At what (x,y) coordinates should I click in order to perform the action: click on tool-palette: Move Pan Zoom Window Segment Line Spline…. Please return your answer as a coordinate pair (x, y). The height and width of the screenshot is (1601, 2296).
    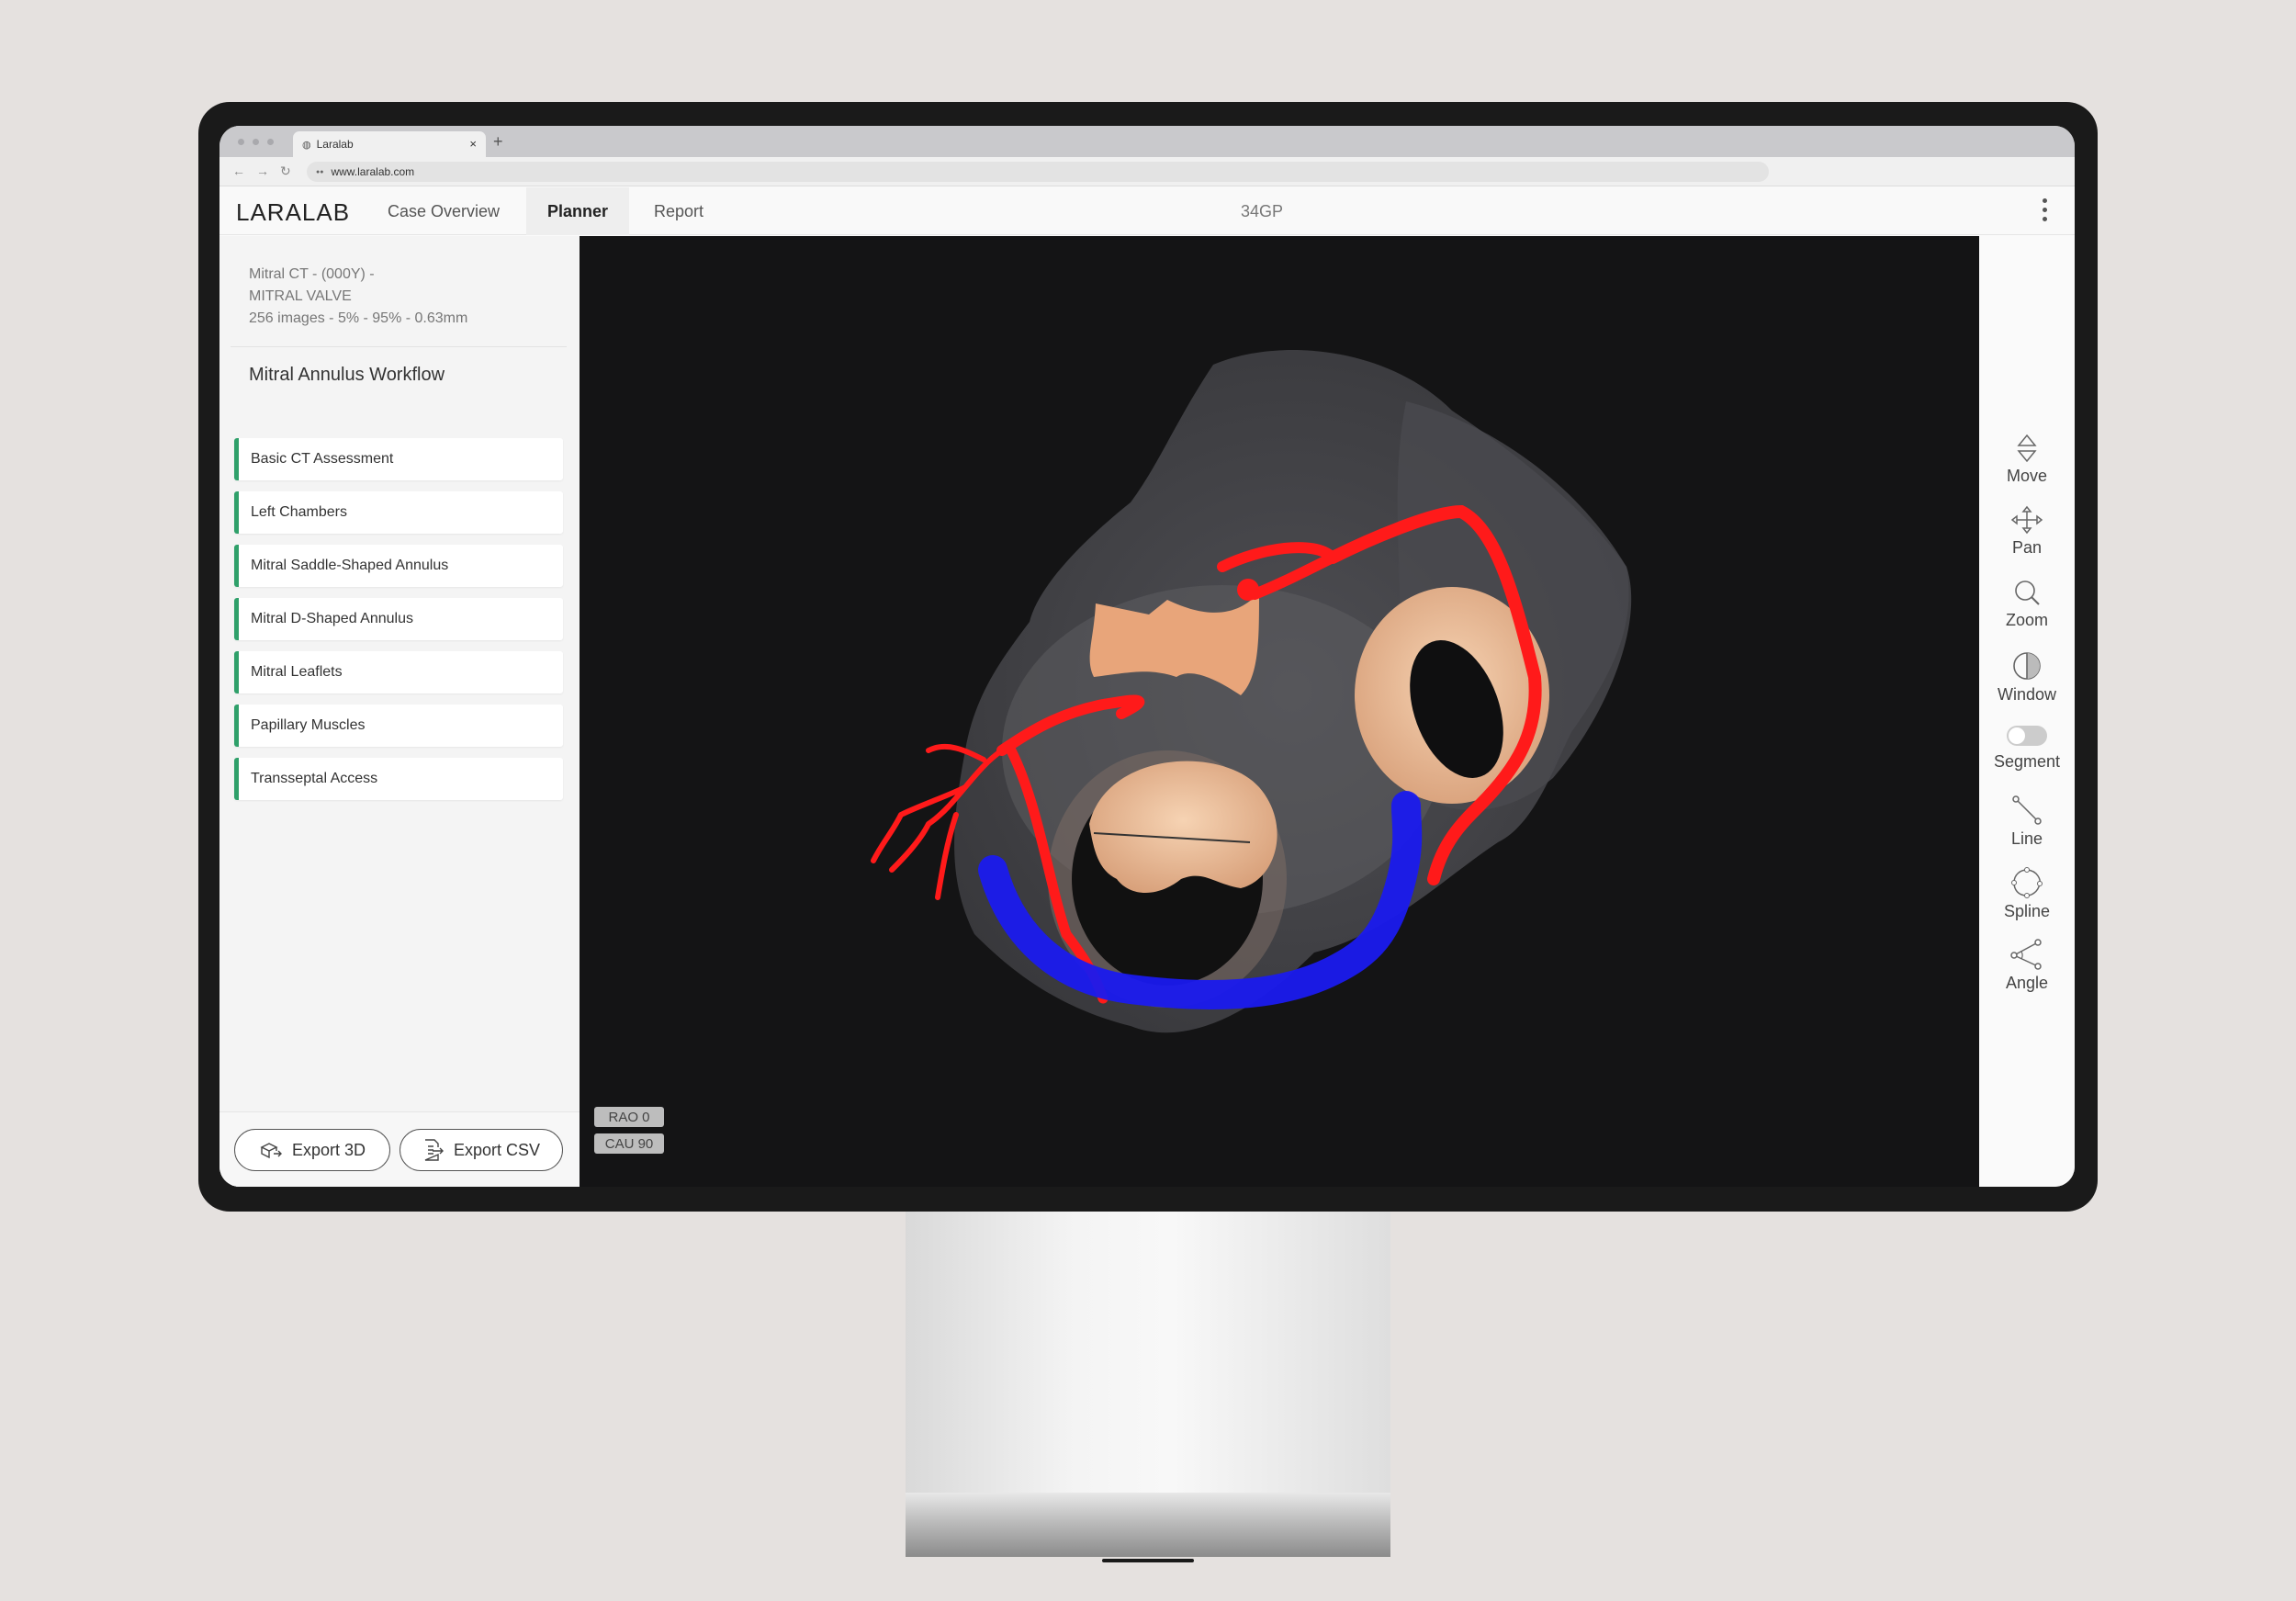
    Looking at the image, I should click on (2027, 711).